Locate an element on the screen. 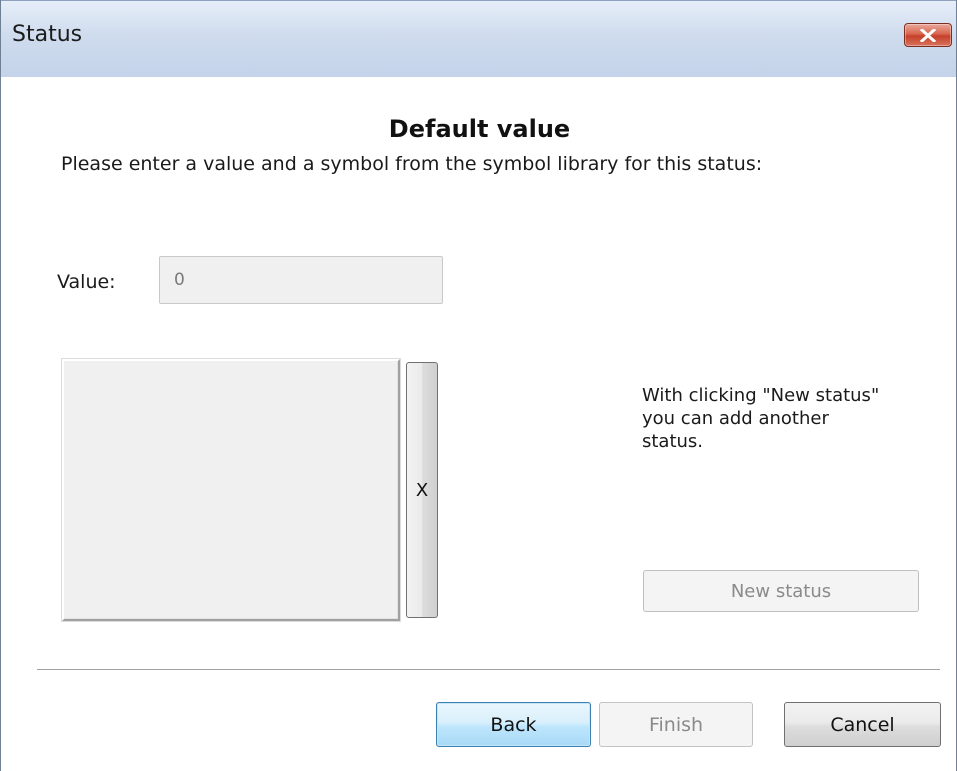  close-button is located at coordinates (928, 35).